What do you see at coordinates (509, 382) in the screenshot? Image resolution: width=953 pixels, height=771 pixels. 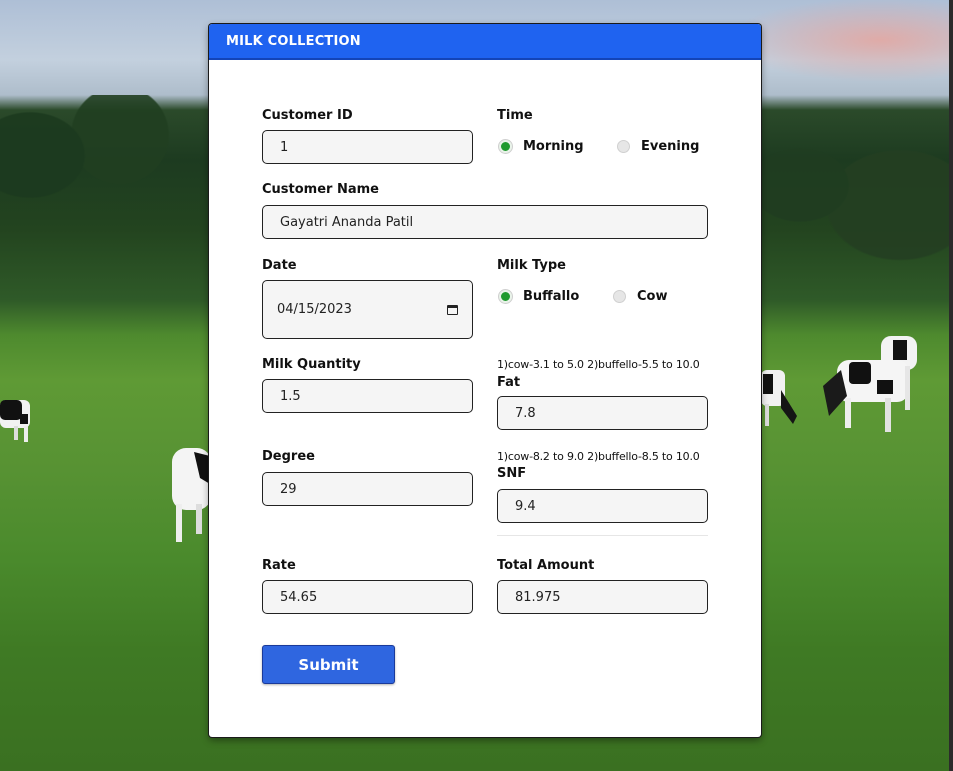 I see `fat-label: Fat` at bounding box center [509, 382].